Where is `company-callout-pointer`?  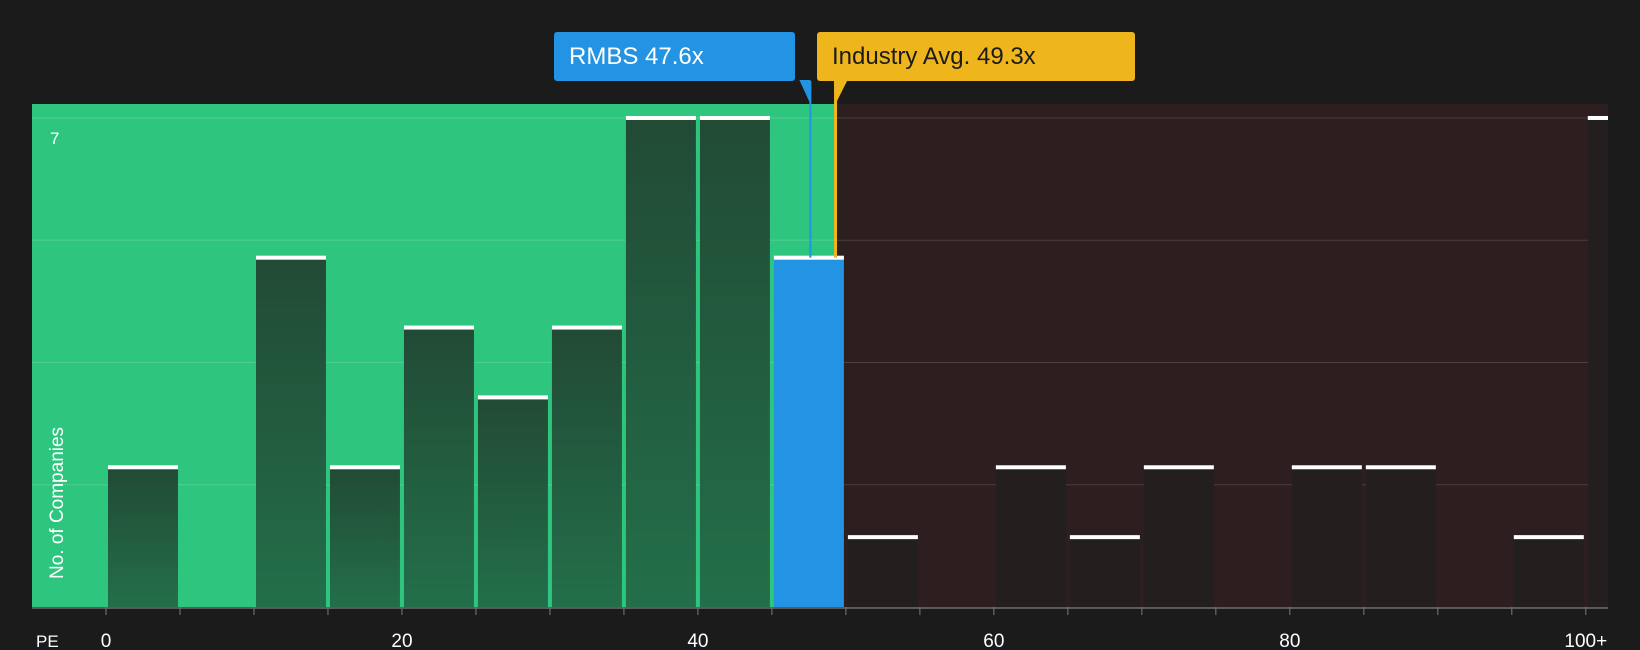
company-callout-pointer is located at coordinates (805, 92).